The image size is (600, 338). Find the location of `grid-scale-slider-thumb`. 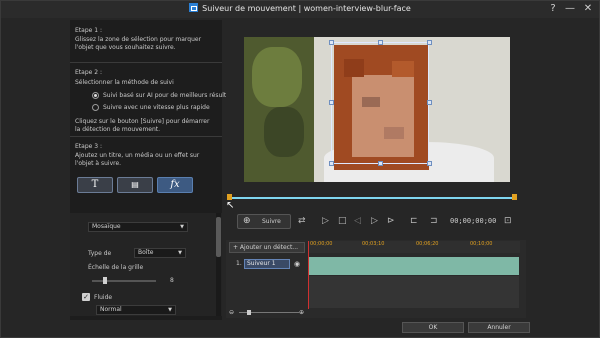

grid-scale-slider-thumb is located at coordinates (104, 280).